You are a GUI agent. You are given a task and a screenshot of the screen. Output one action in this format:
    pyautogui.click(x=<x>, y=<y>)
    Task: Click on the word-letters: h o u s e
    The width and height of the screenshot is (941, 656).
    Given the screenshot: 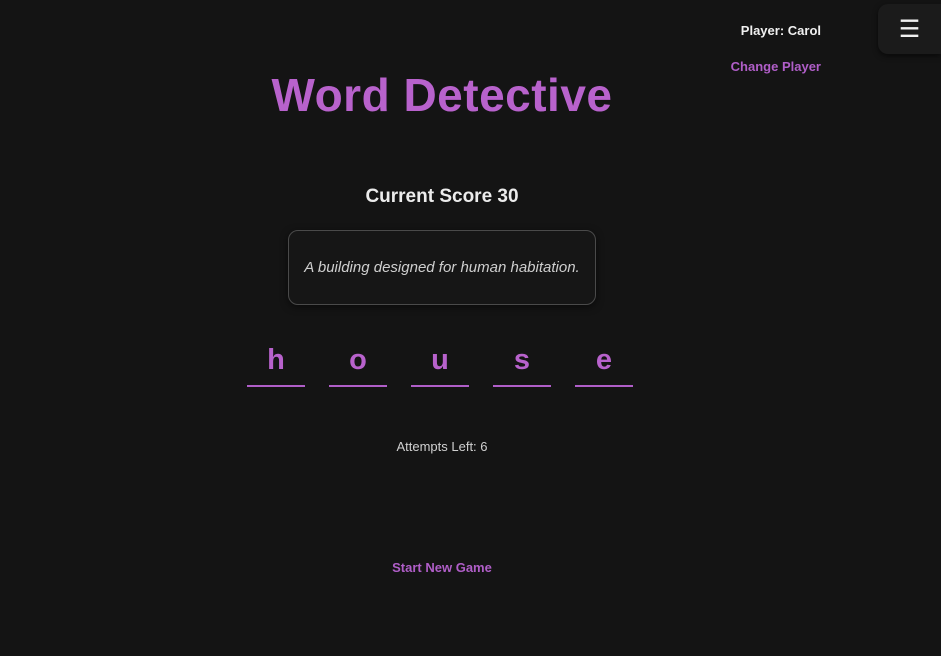 What is the action you would take?
    pyautogui.click(x=440, y=361)
    